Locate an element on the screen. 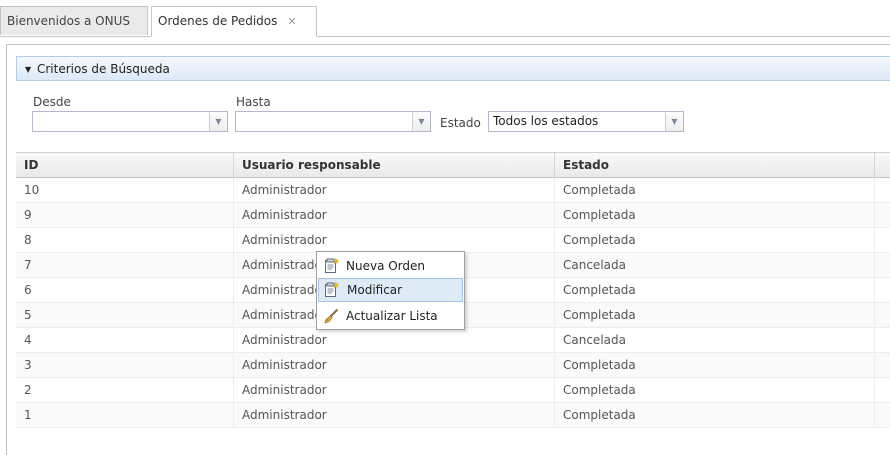 The image size is (890, 455). search-criteria-header: ▼ Criterios de Búsqueda is located at coordinates (453, 68).